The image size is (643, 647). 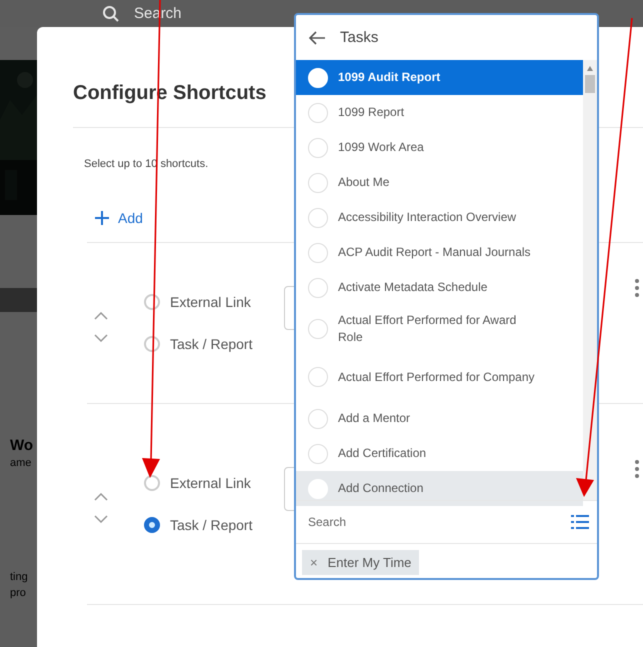 What do you see at coordinates (19, 577) in the screenshot?
I see `background-text: ting` at bounding box center [19, 577].